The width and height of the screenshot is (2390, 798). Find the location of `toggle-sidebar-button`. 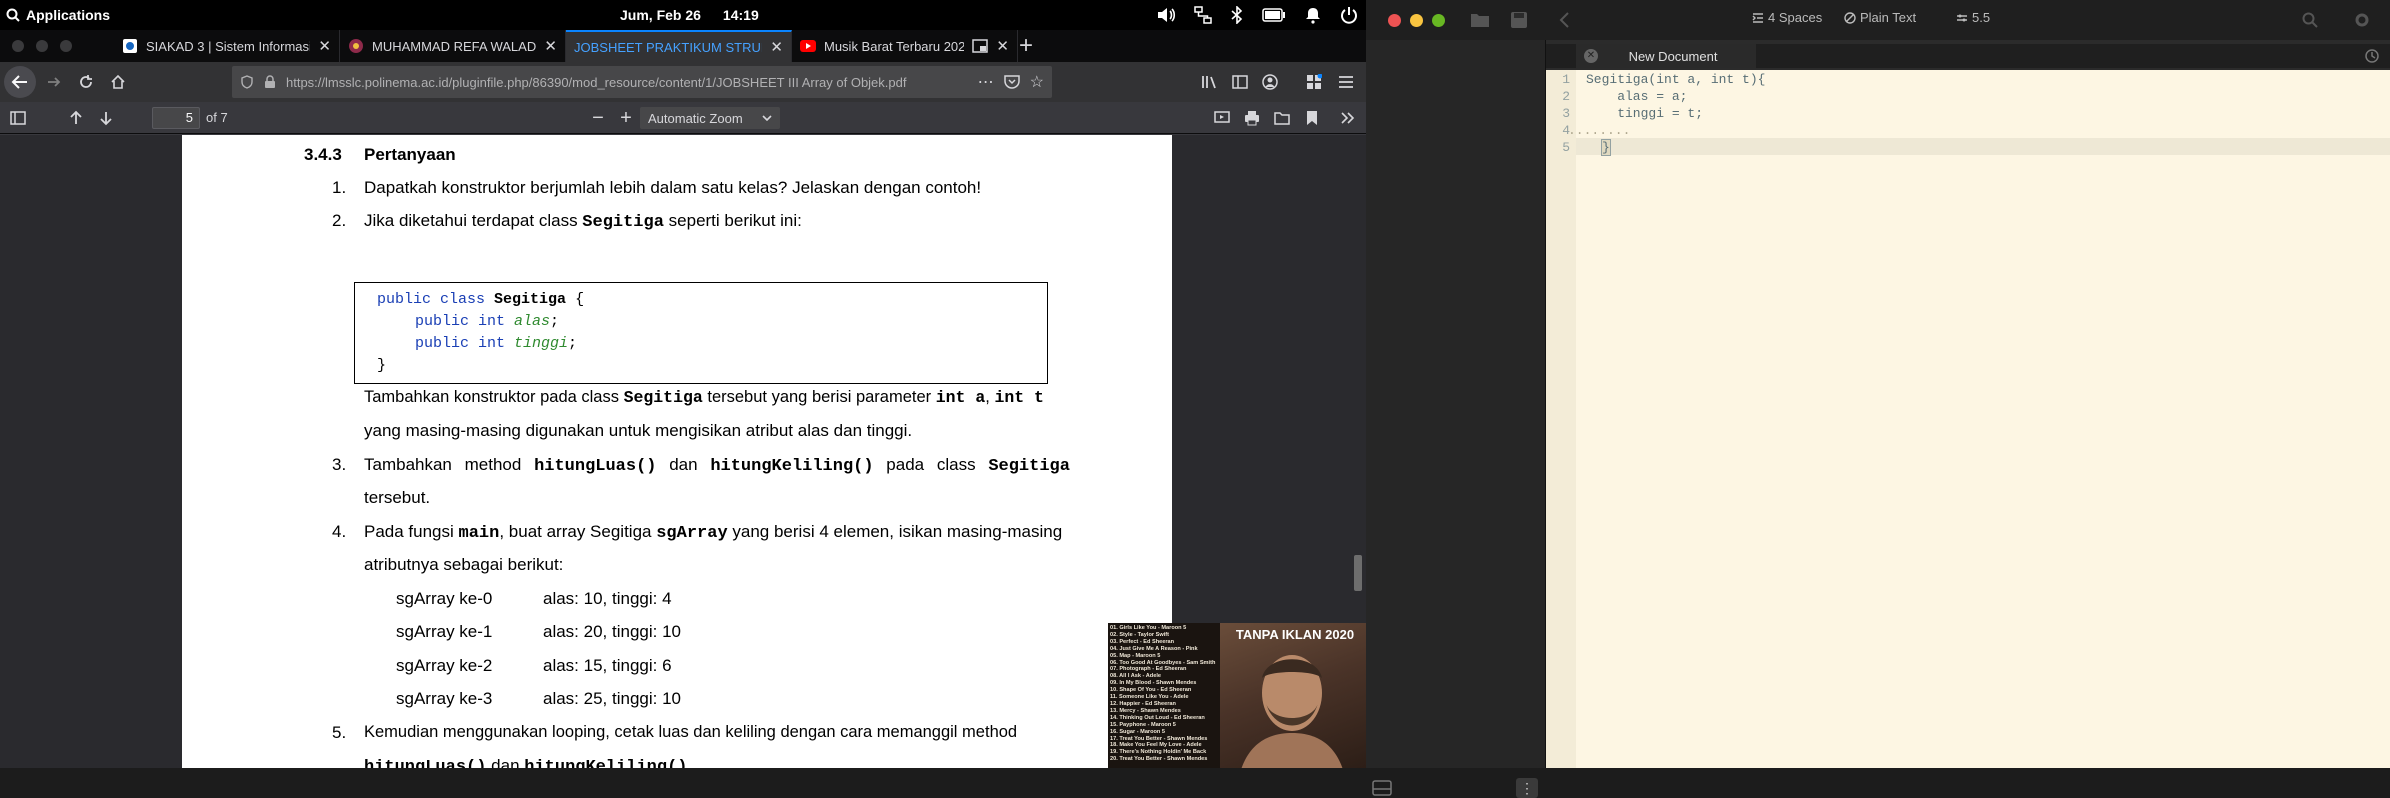

toggle-sidebar-button is located at coordinates (18, 118).